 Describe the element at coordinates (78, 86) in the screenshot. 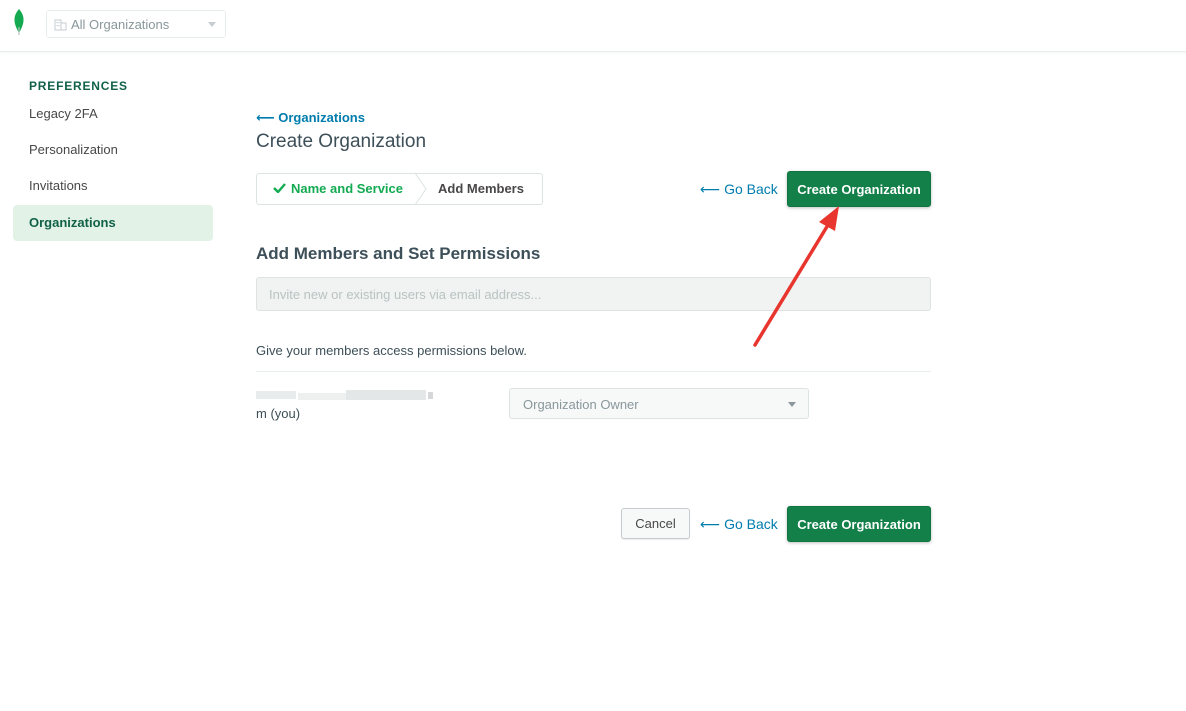

I see `sidebar-heading: PREFERENCES` at that location.